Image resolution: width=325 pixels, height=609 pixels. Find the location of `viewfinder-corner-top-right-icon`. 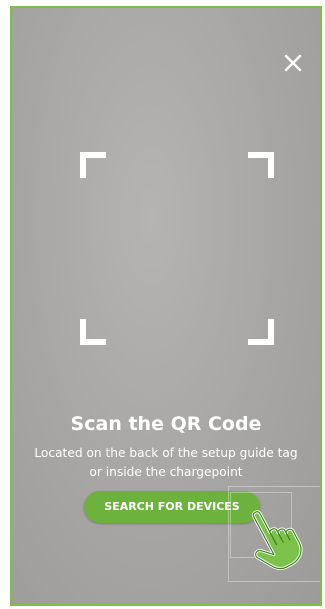

viewfinder-corner-top-right-icon is located at coordinates (261, 165).